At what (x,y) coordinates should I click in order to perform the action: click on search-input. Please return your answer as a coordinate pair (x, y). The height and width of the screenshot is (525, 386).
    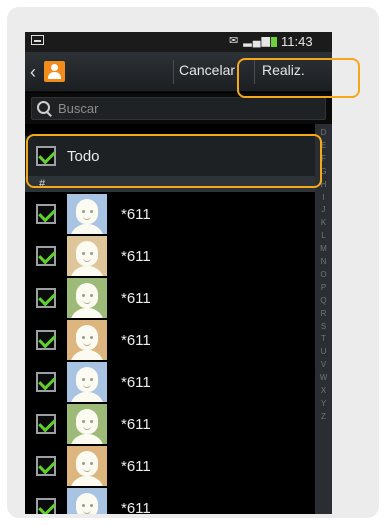
    Looking at the image, I should click on (188, 108).